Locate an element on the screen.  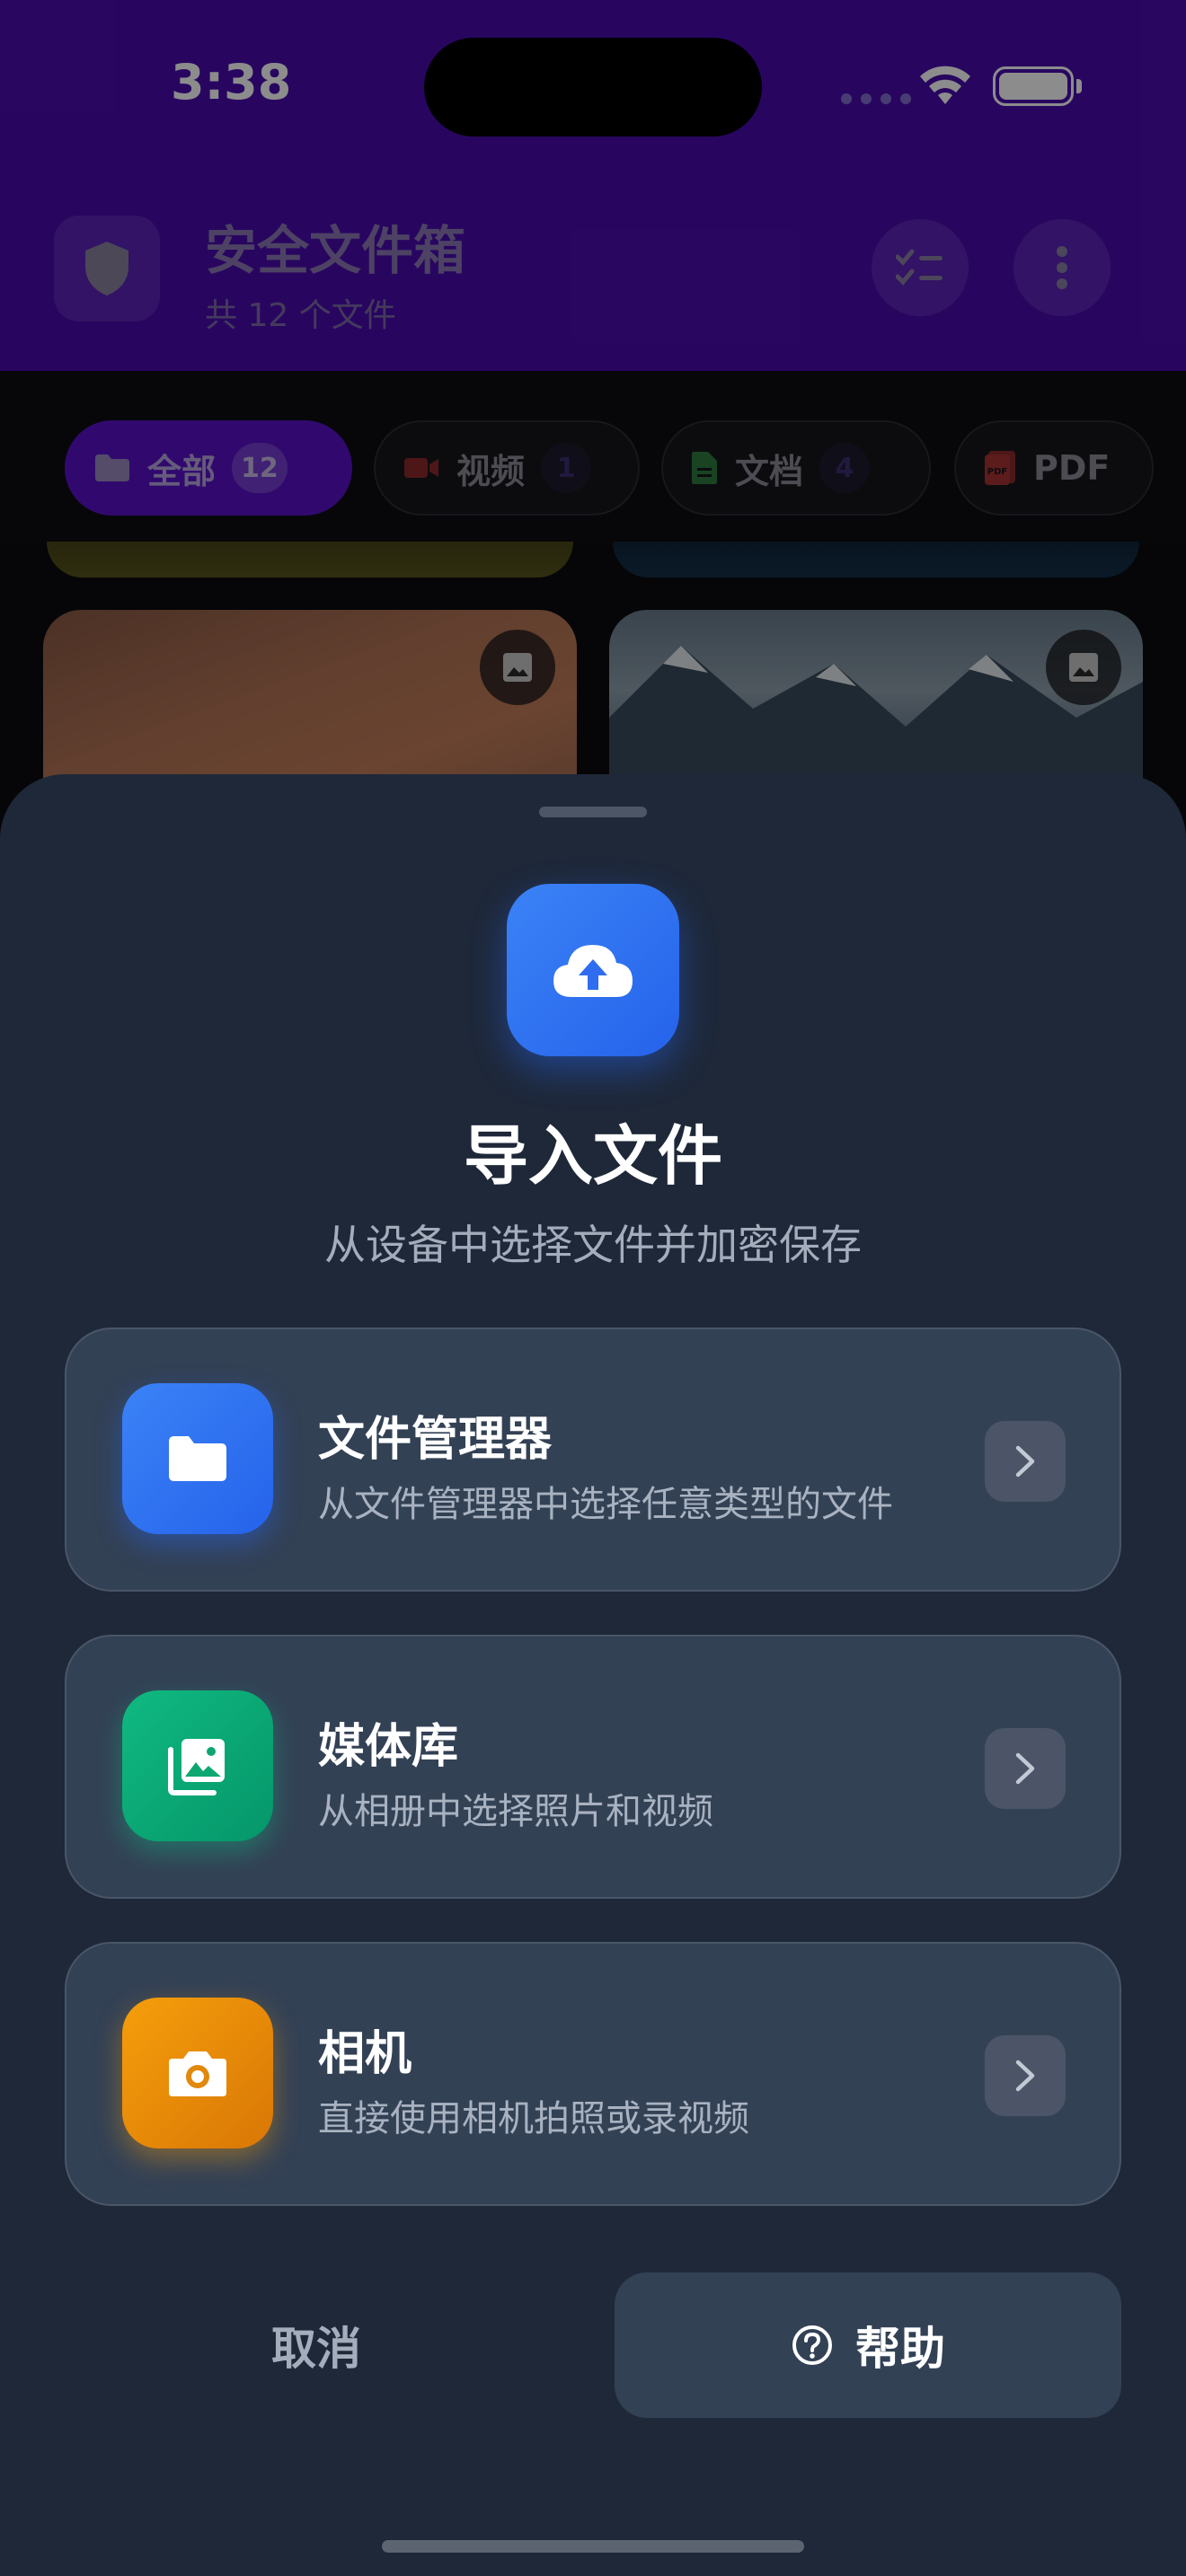
option-description: 直接使用相机拍照或录视频 is located at coordinates (533, 2118).